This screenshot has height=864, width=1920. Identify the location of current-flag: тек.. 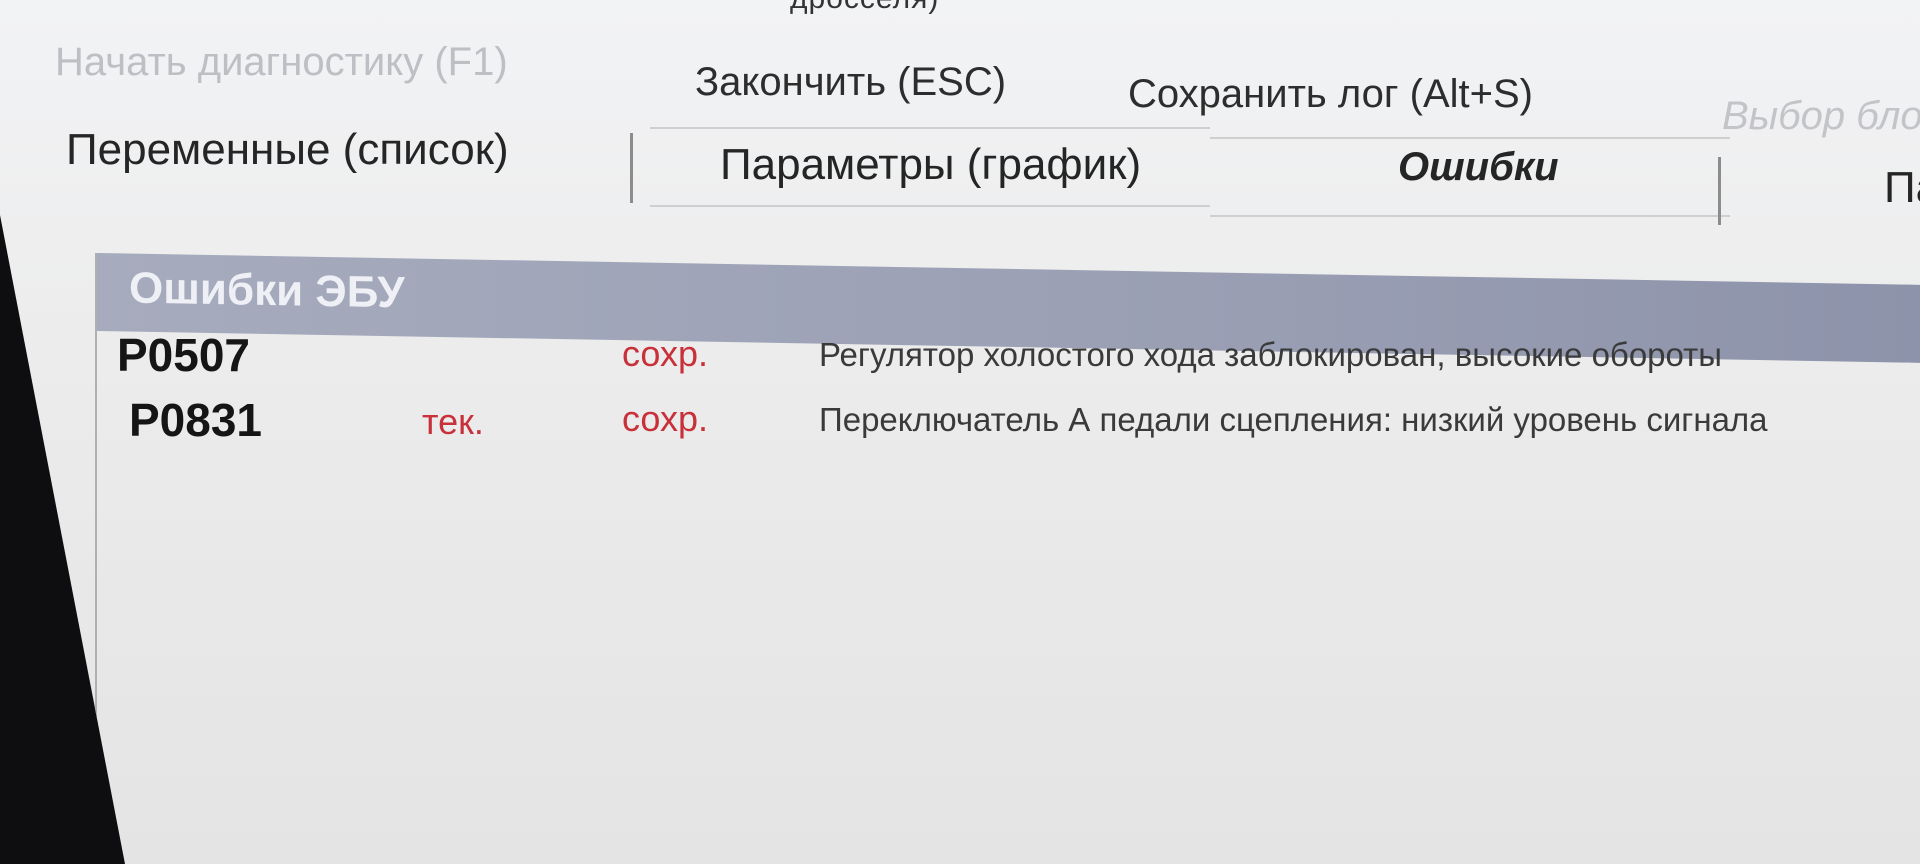
(453, 421).